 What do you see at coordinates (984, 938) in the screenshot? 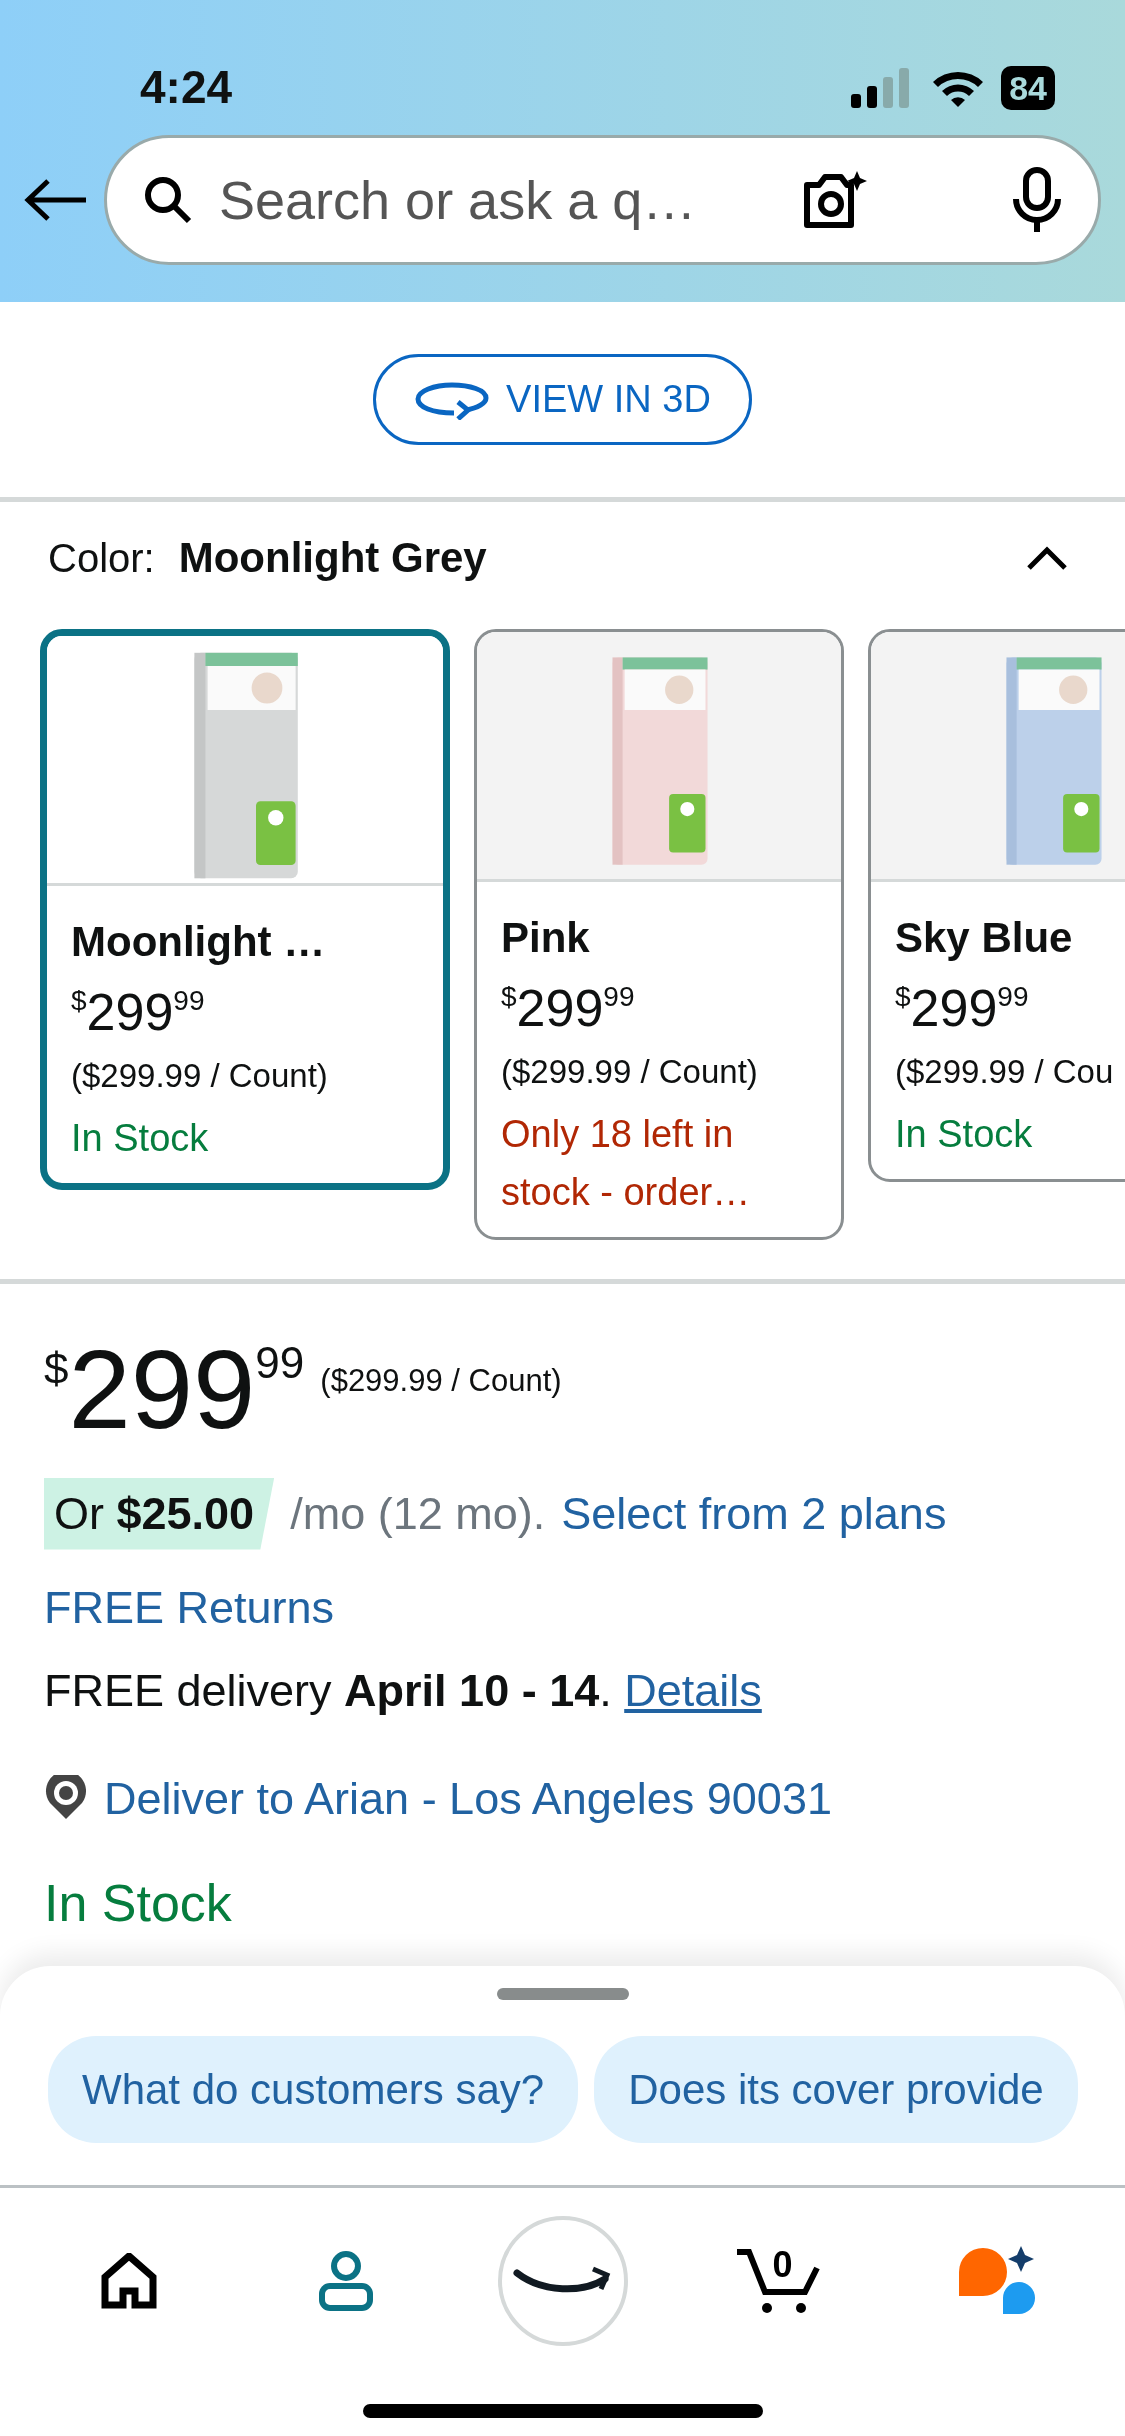
I see `option-name: Sky Blue` at bounding box center [984, 938].